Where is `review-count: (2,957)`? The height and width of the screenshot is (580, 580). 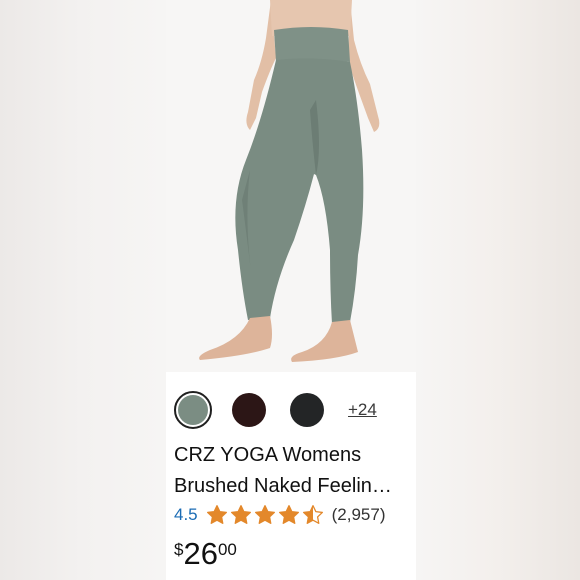 review-count: (2,957) is located at coordinates (359, 515).